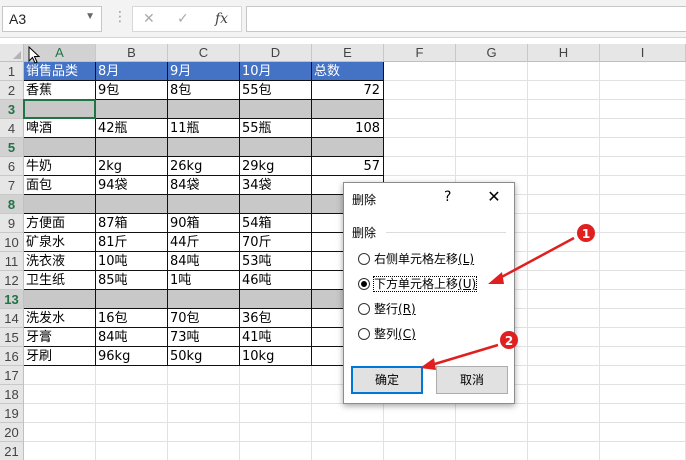 This screenshot has height=460, width=686. I want to click on cell: 96kg, so click(132, 356).